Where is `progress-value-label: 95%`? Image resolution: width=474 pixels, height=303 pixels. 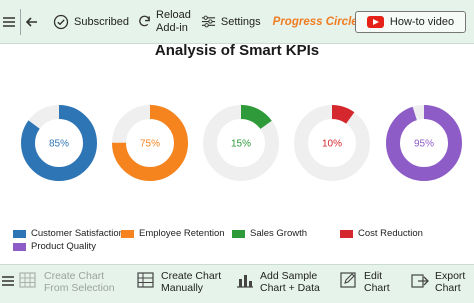
progress-value-label: 95% is located at coordinates (424, 144).